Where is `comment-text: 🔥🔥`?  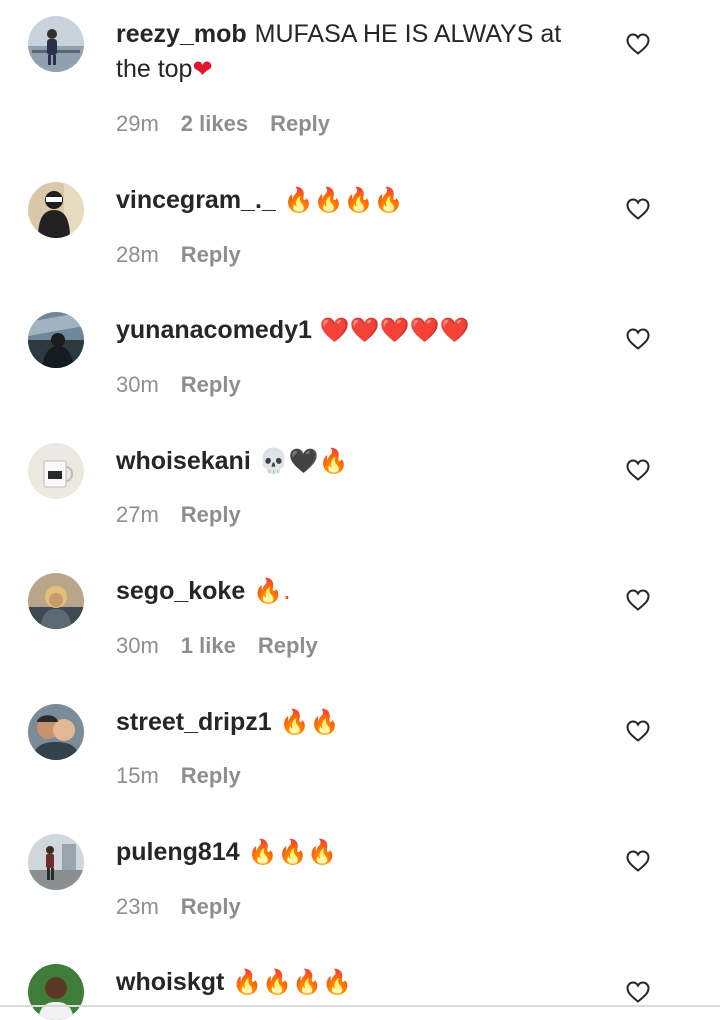
comment-text: 🔥🔥 is located at coordinates (309, 722).